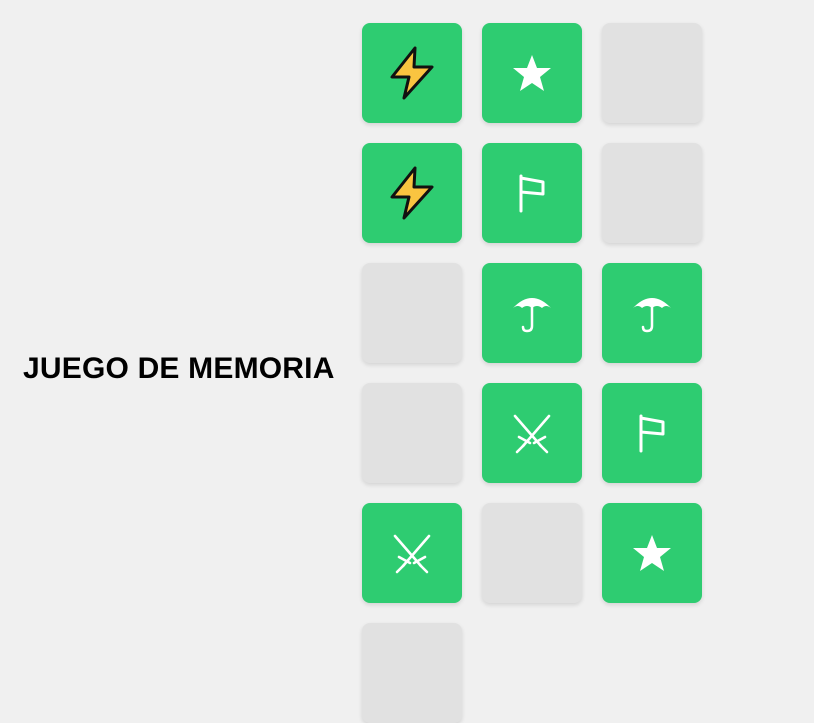 Image resolution: width=814 pixels, height=723 pixels. I want to click on game-title: JUEGO DE MEMORIA, so click(179, 368).